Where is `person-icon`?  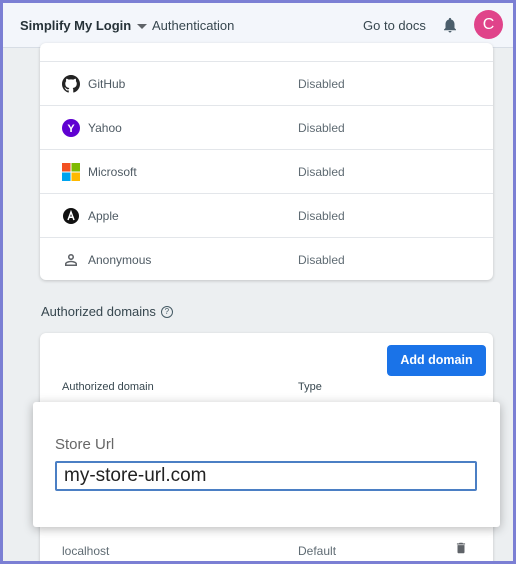 person-icon is located at coordinates (71, 259).